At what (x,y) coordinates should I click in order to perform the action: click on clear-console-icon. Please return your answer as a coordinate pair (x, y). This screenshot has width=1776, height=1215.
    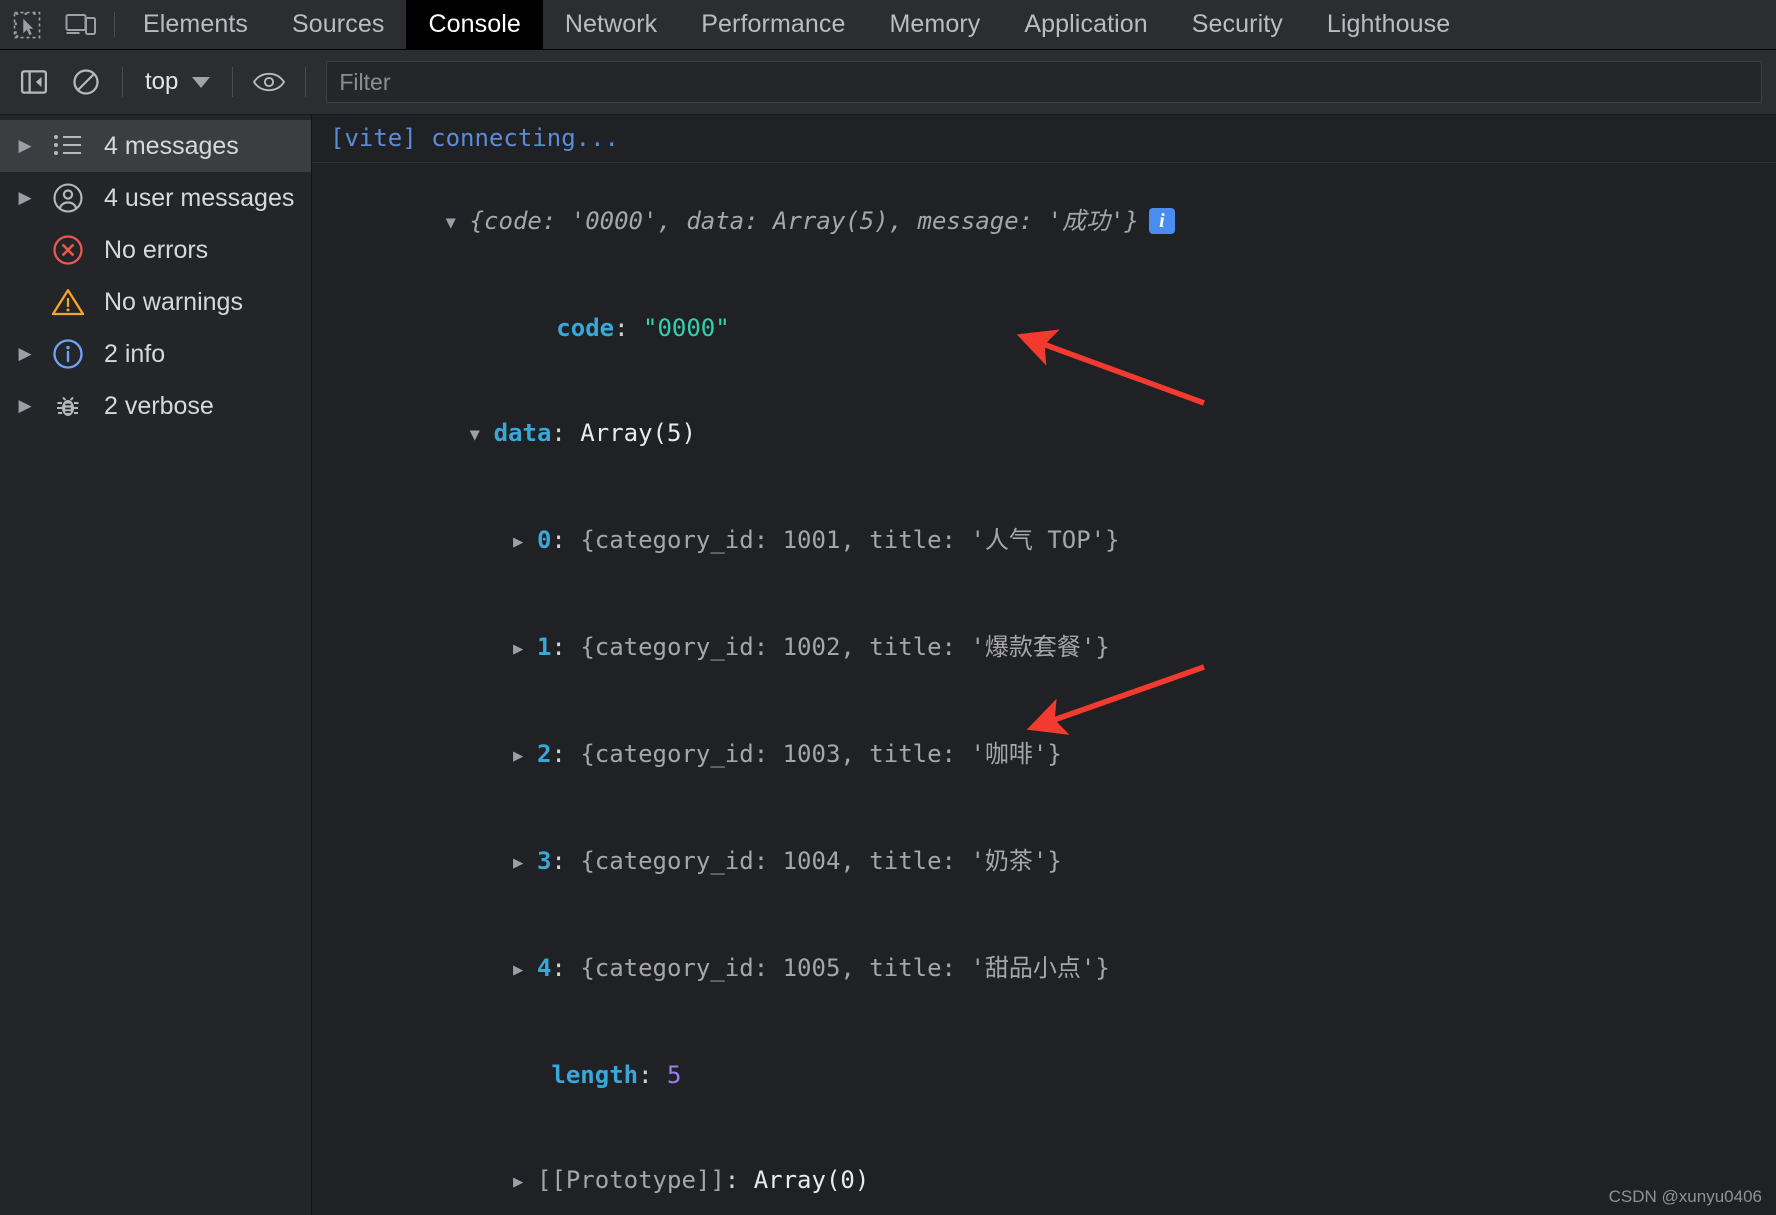
    Looking at the image, I should click on (86, 82).